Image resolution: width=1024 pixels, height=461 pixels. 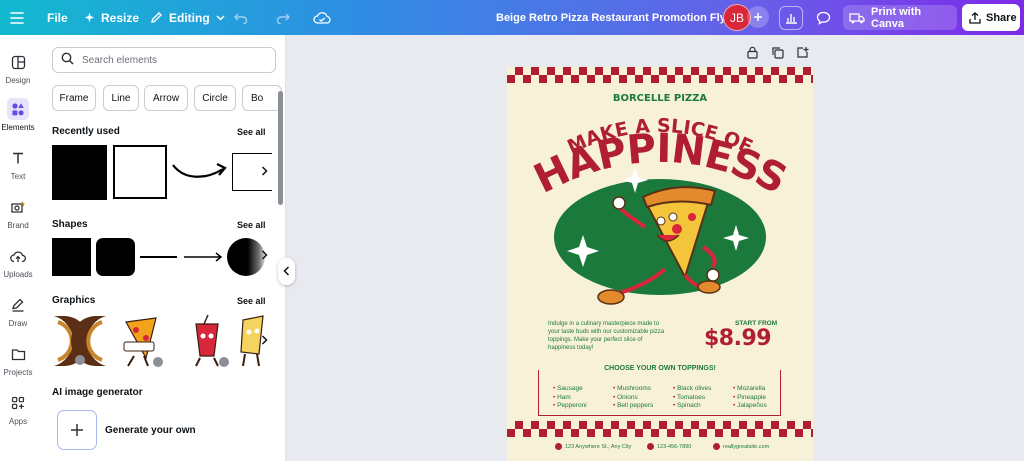 I want to click on recently-used-see-all: See all, so click(x=251, y=132).